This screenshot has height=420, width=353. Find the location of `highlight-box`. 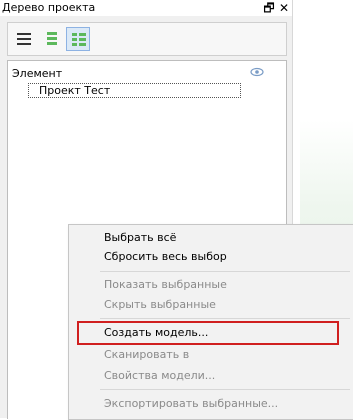

highlight-box is located at coordinates (208, 333).